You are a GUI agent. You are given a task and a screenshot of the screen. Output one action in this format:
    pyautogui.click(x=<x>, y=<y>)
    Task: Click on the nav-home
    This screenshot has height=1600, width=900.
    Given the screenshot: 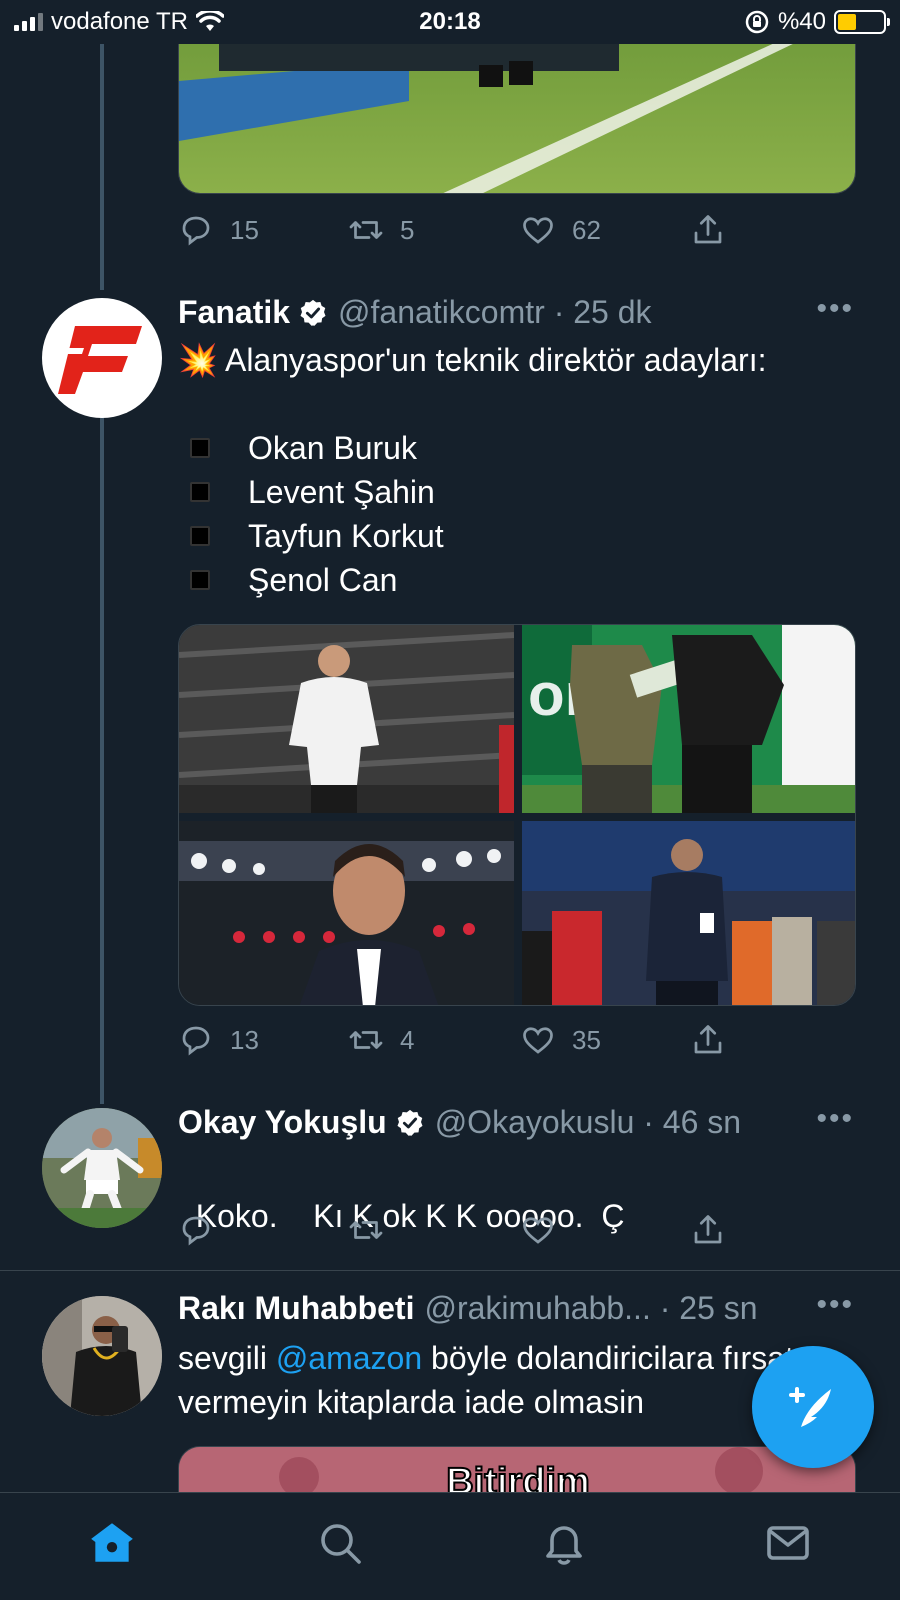 What is the action you would take?
    pyautogui.click(x=112, y=1543)
    